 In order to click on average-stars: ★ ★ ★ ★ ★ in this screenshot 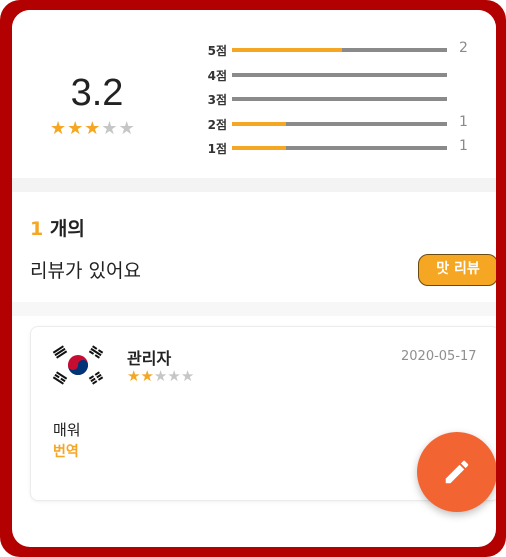, I will do `click(92, 129)`.